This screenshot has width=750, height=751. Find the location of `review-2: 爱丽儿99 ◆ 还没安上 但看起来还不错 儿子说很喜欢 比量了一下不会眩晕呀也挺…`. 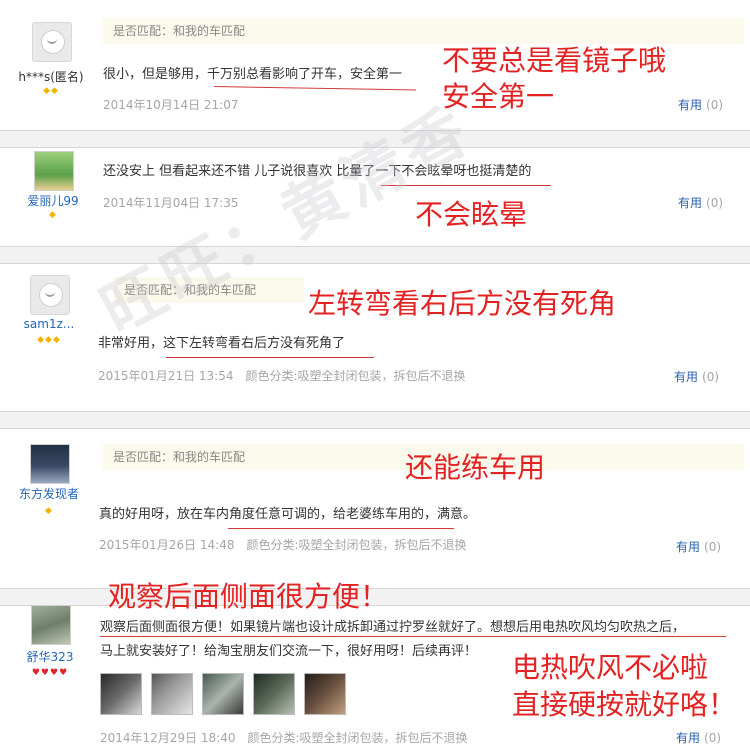

review-2: 爱丽儿99 ◆ 还没安上 但看起来还不错 儿子说很喜欢 比量了一下不会眩晕呀也挺… is located at coordinates (375, 196).